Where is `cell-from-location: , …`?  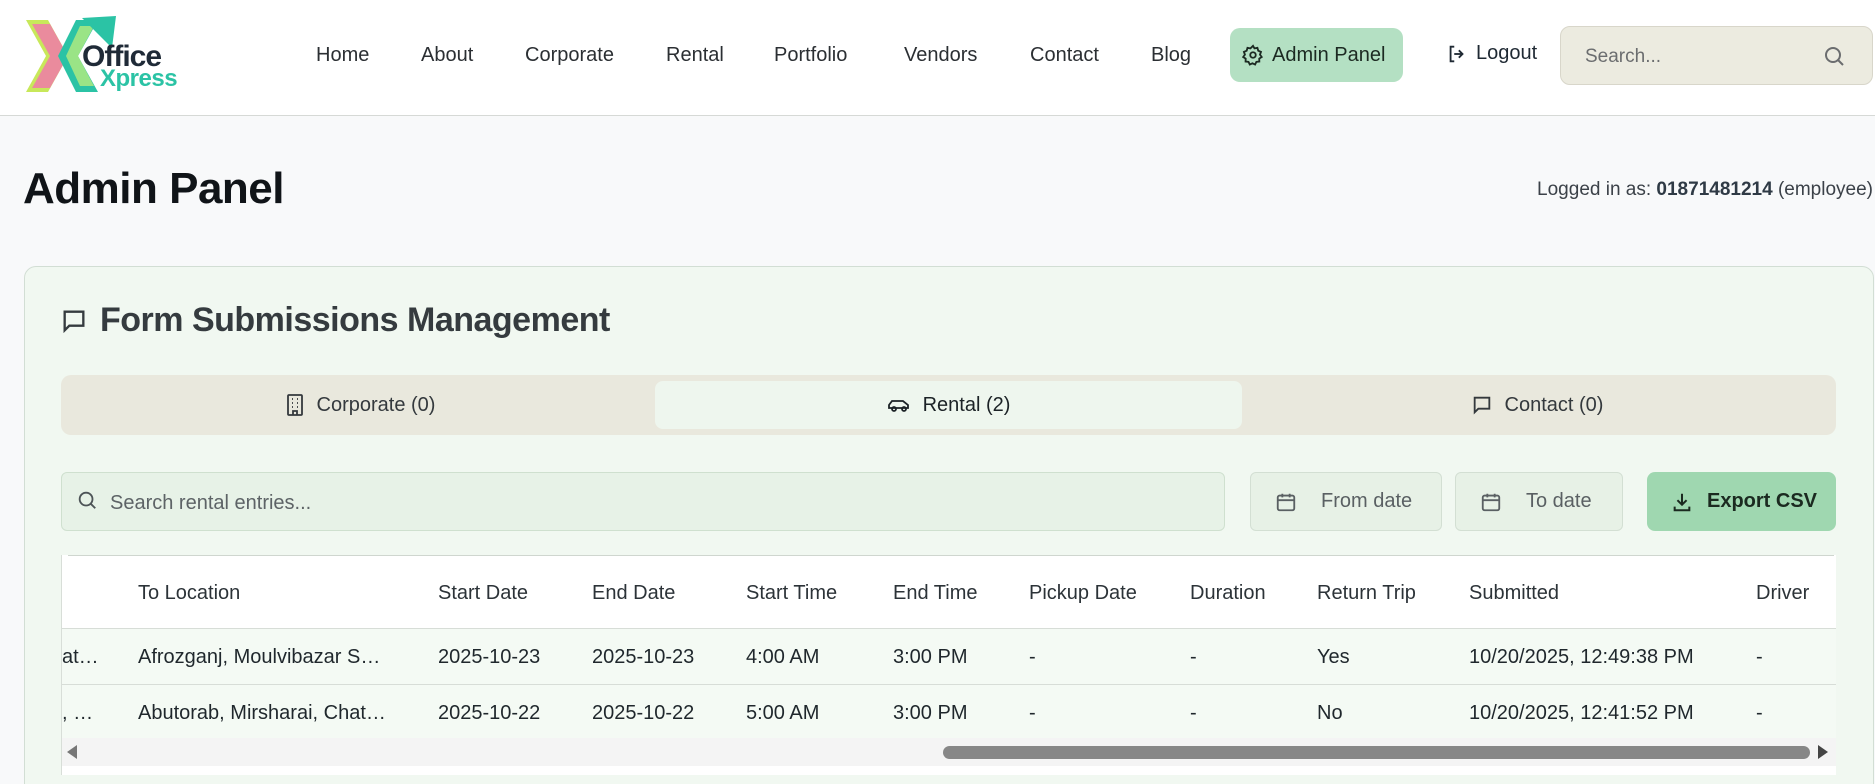
cell-from-location: , … is located at coordinates (78, 713).